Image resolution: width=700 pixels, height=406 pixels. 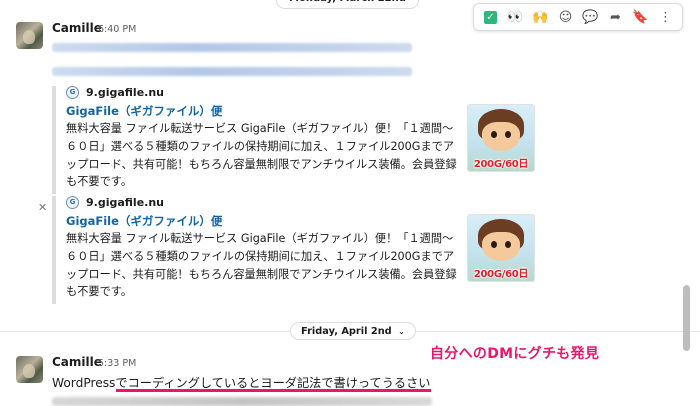 What do you see at coordinates (515, 354) in the screenshot?
I see `annotation-text: 自分へのDMにグチも発見` at bounding box center [515, 354].